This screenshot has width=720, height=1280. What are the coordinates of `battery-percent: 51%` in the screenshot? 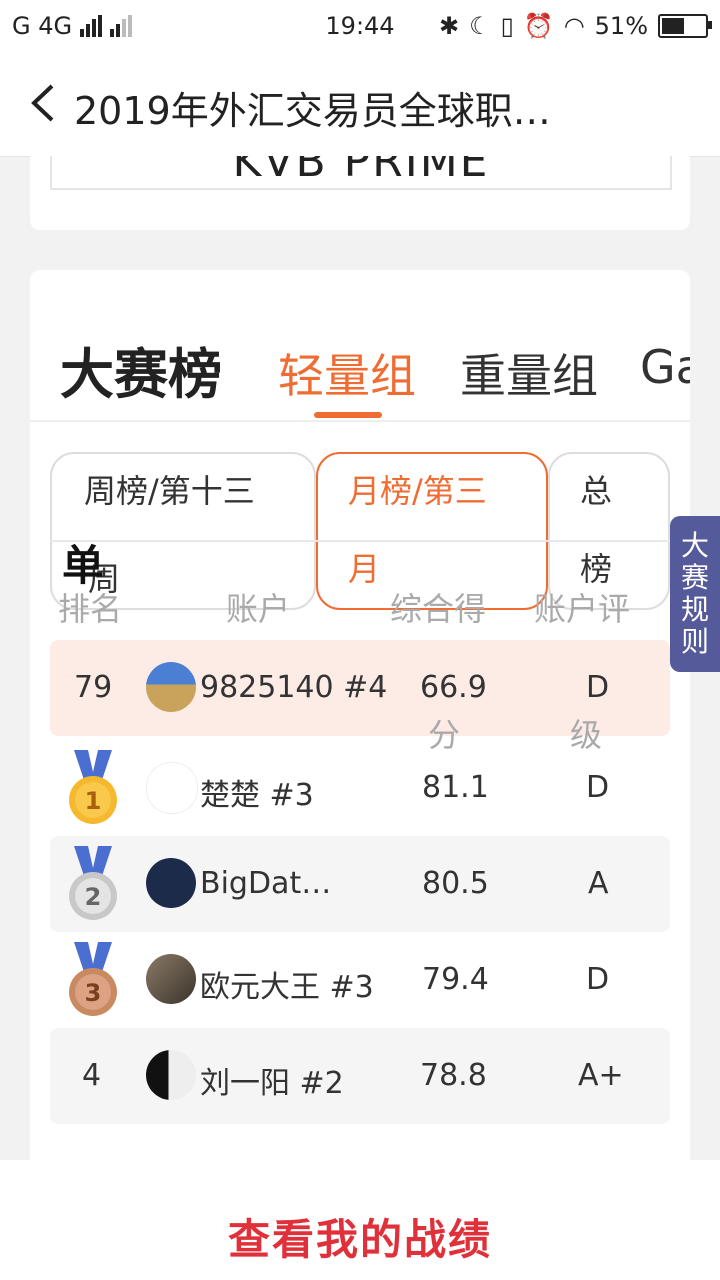 It's located at (621, 26).